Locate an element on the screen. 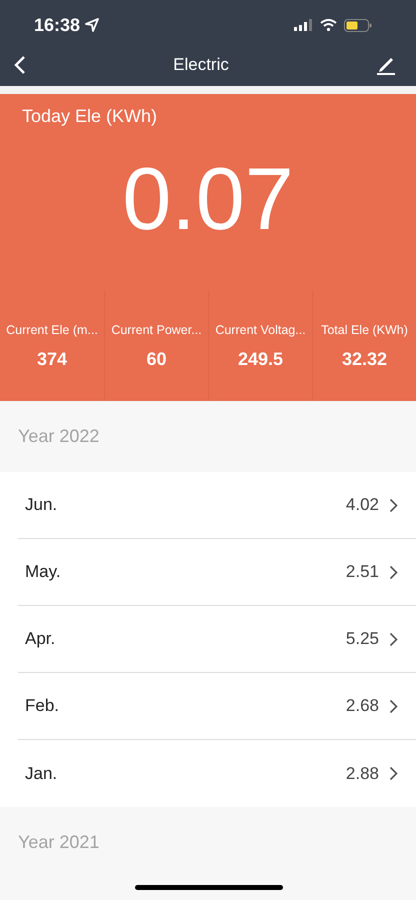 This screenshot has height=900, width=416. stat-label: Total Ele (KWh) is located at coordinates (364, 329).